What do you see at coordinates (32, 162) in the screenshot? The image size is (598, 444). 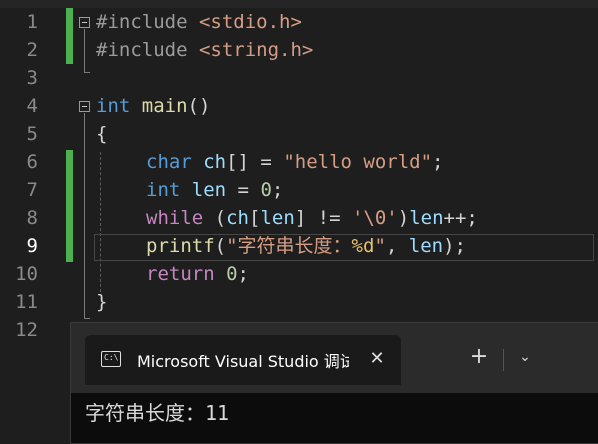 I see `line-number: 6` at bounding box center [32, 162].